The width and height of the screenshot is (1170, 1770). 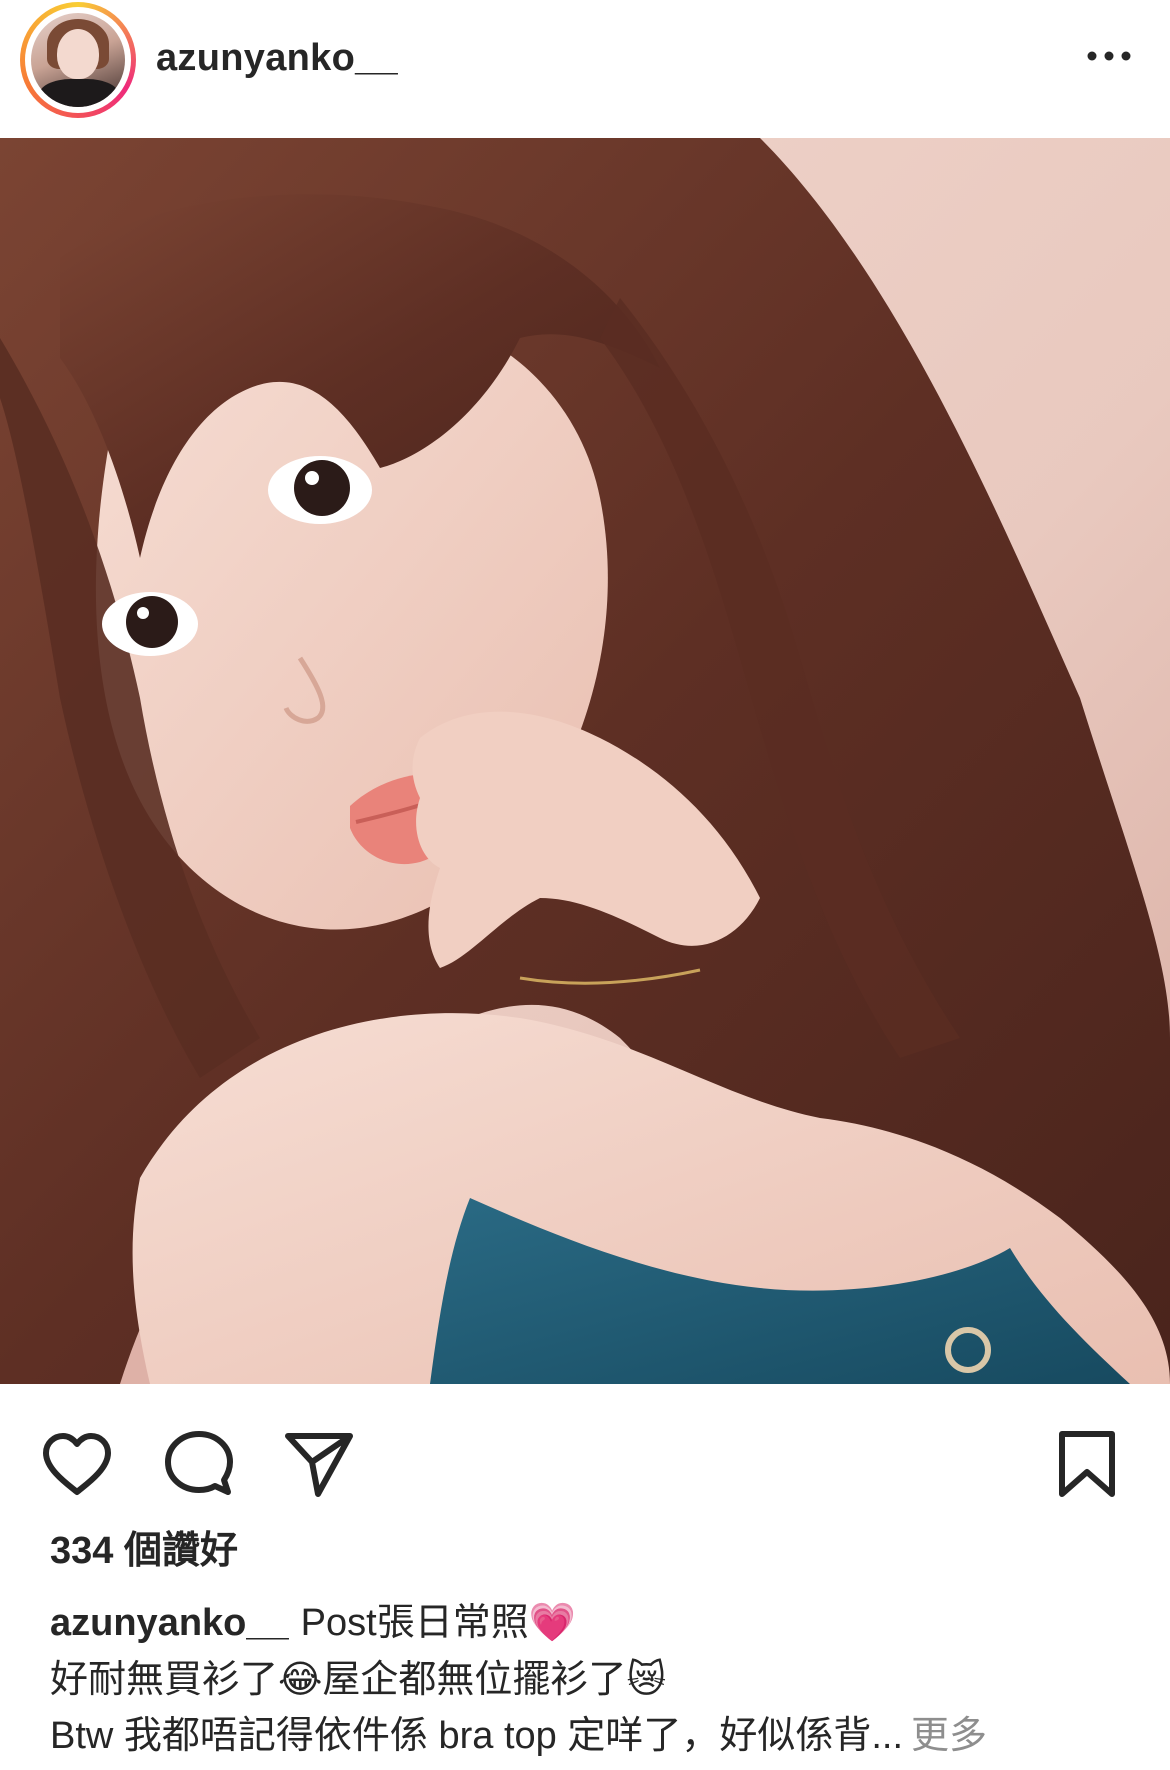 I want to click on caption-more-link: 更多, so click(x=949, y=1736).